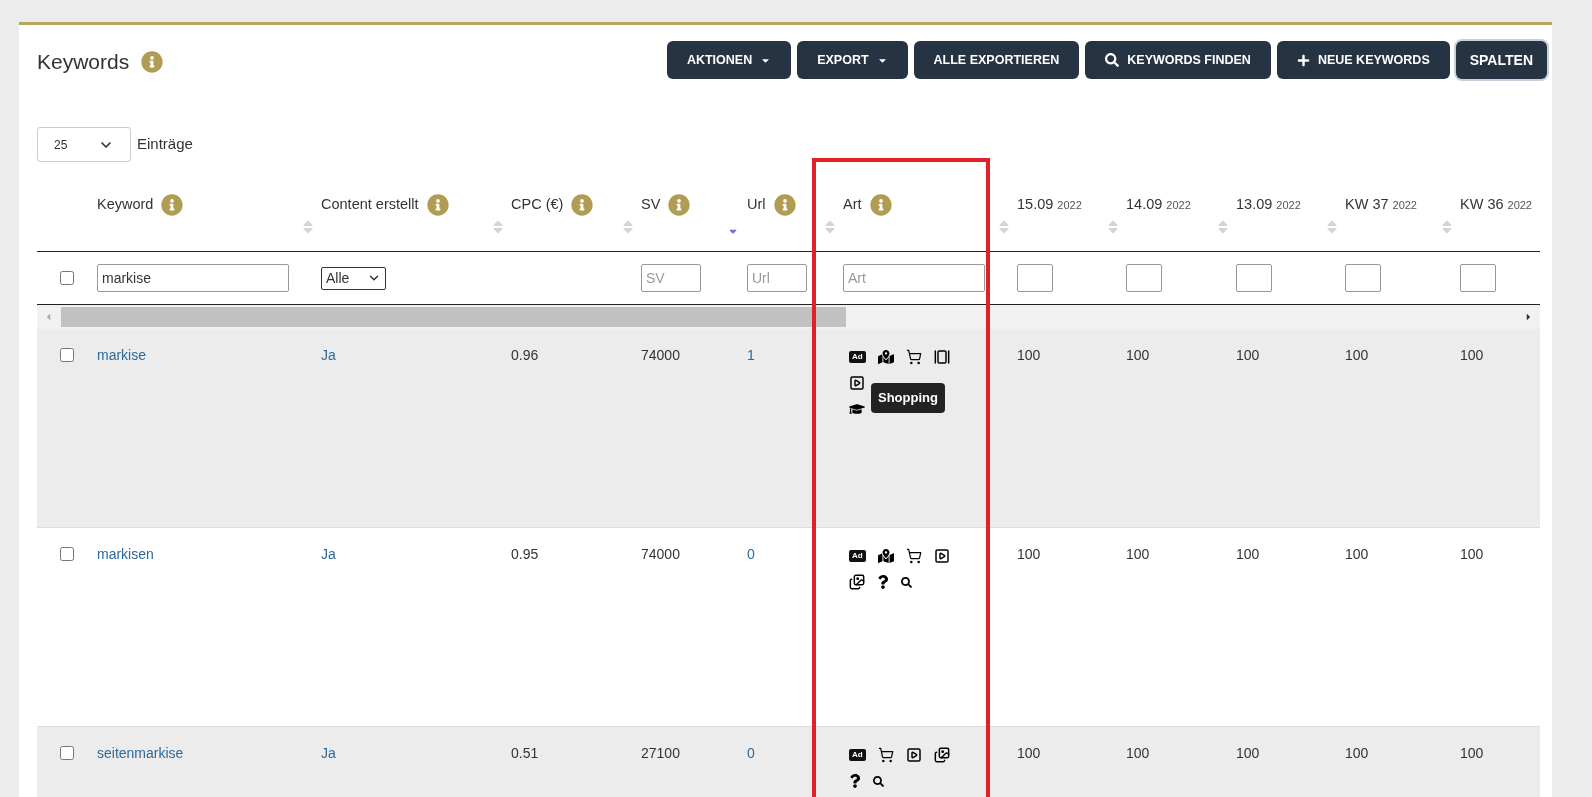  I want to click on url-link: 1, so click(751, 355).